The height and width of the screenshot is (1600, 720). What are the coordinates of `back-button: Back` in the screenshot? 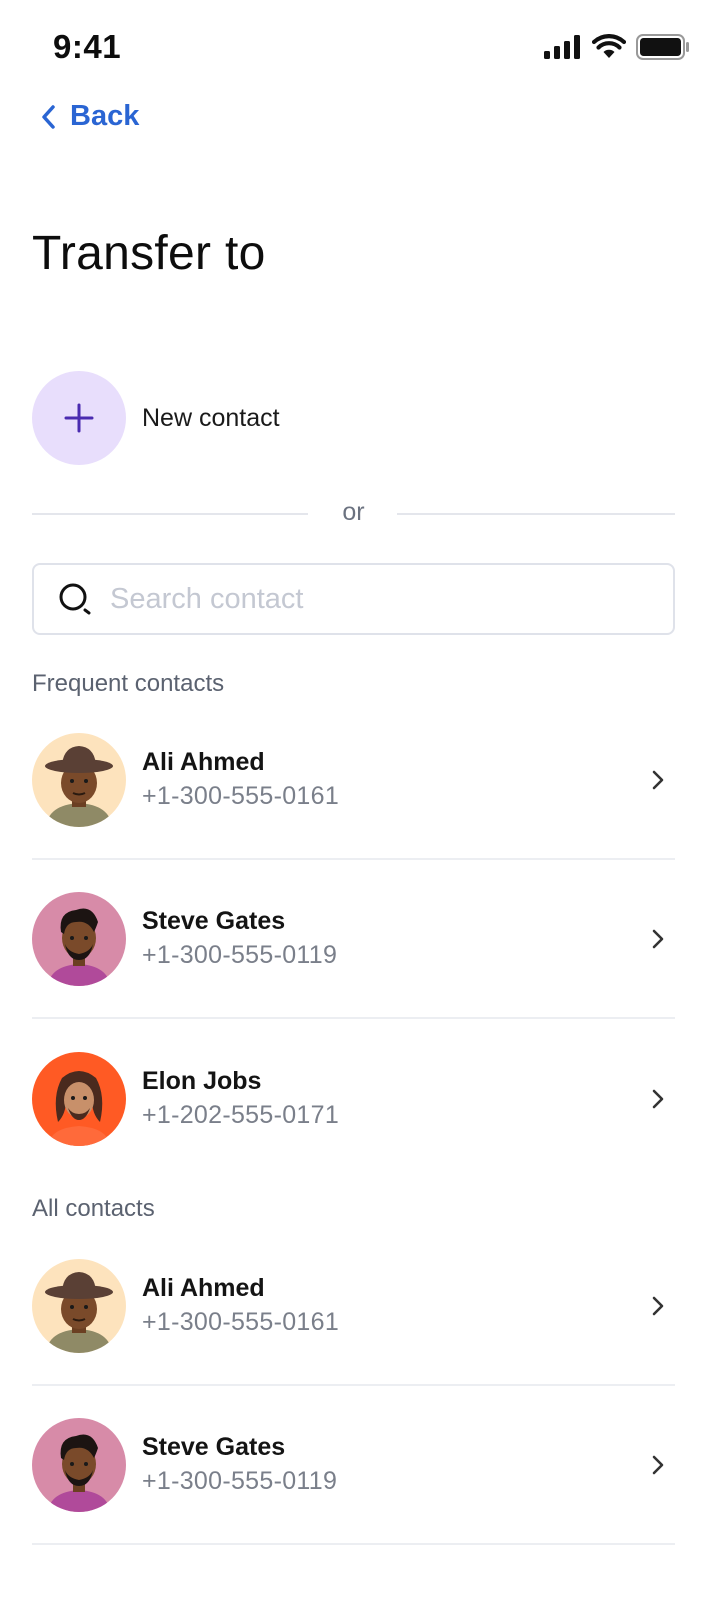 It's located at (89, 116).